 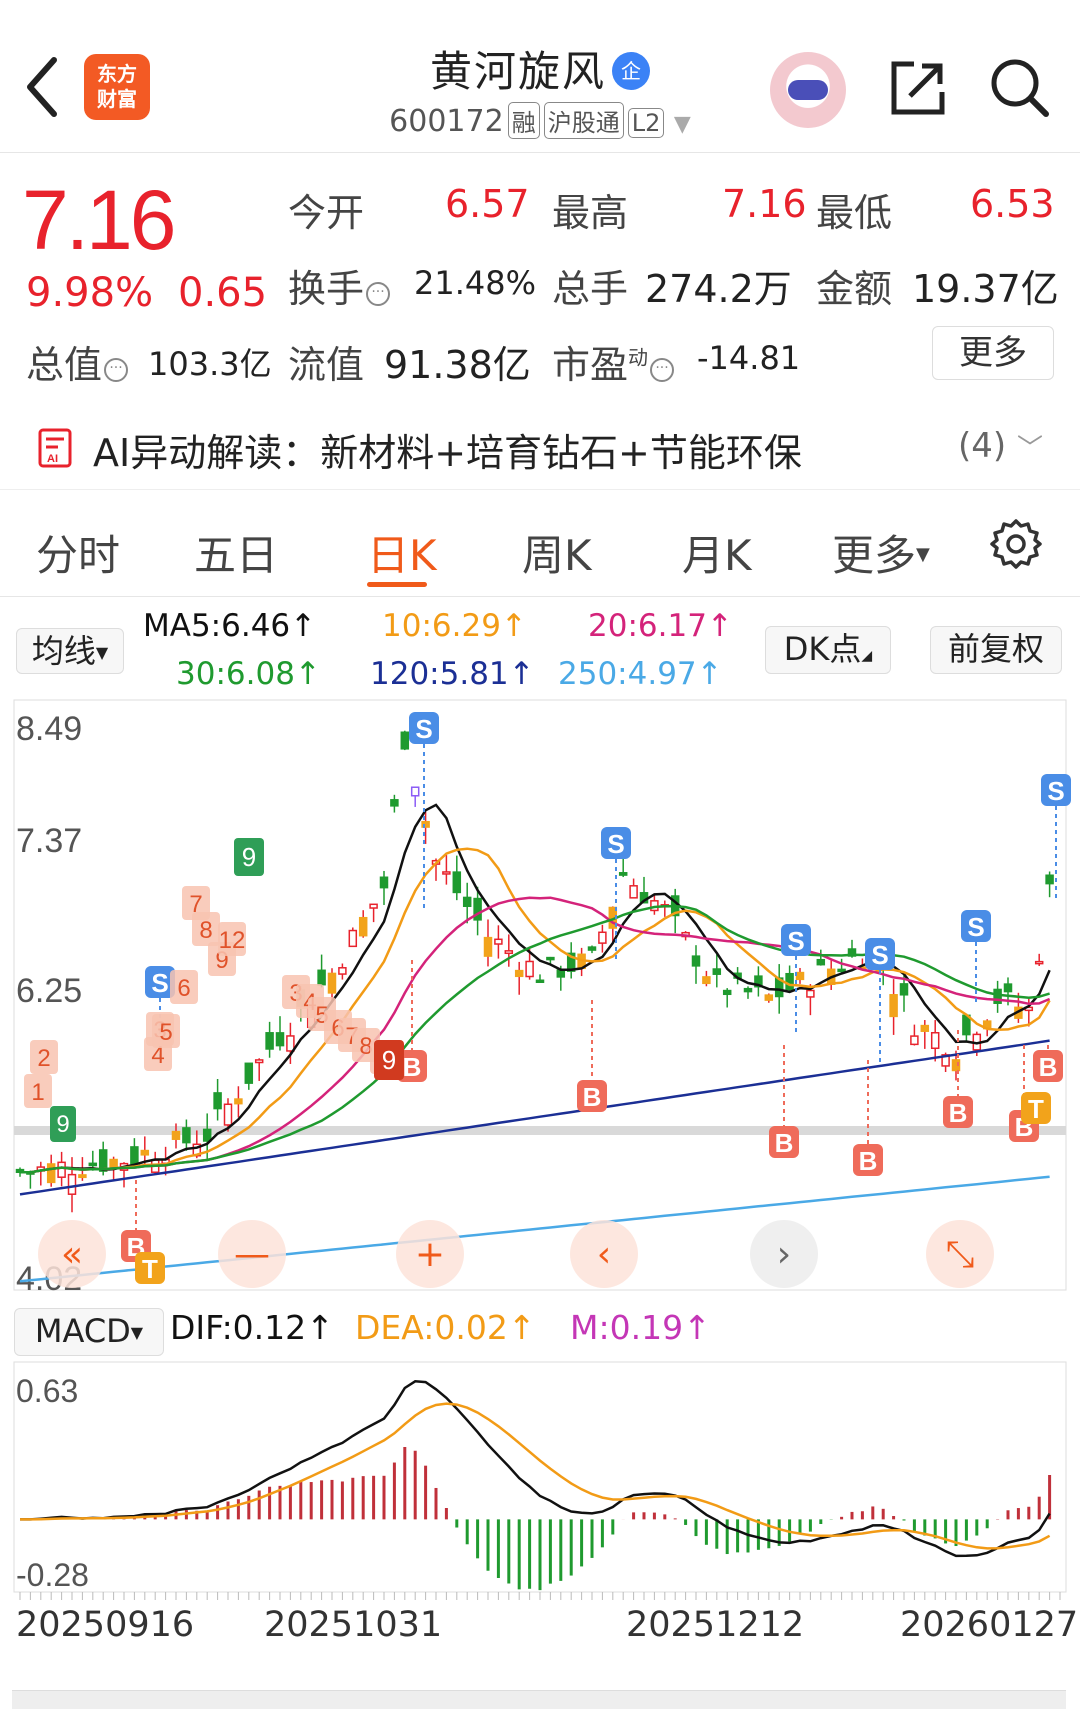 I want to click on y-tick-label: 8.49, so click(x=49, y=729).